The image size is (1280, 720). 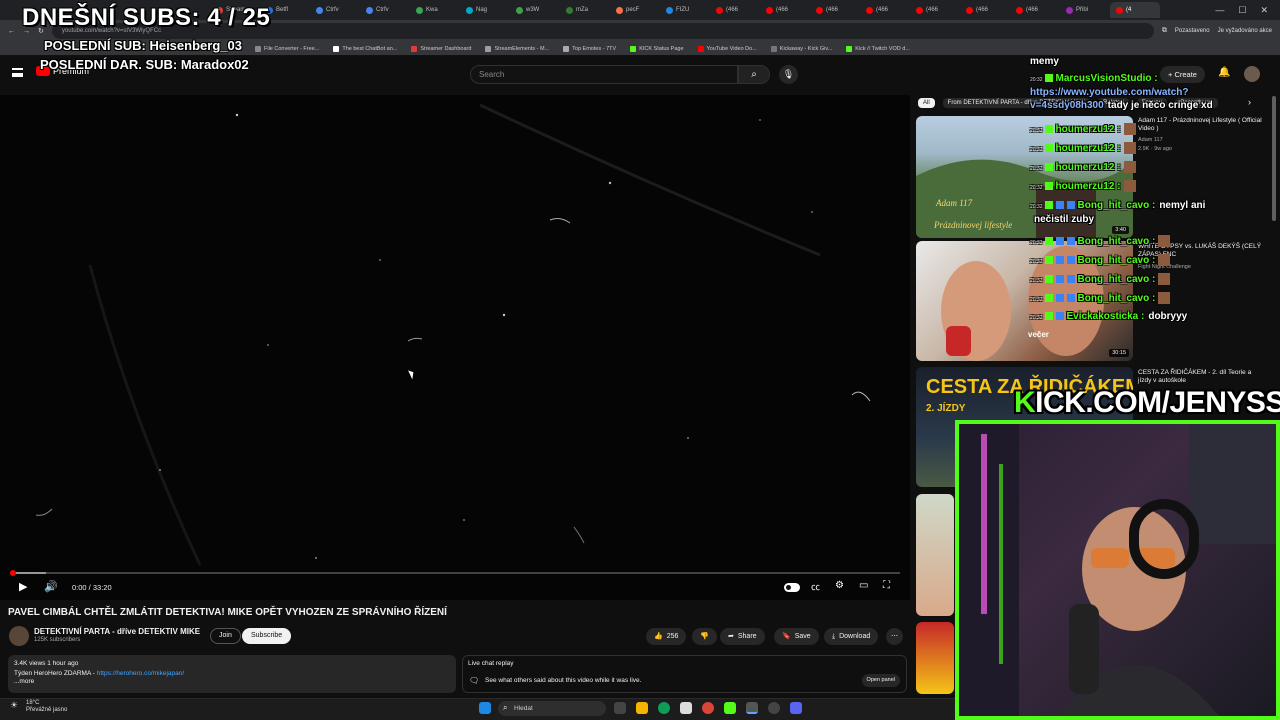 I want to click on search-button: ⌕, so click(x=754, y=74).